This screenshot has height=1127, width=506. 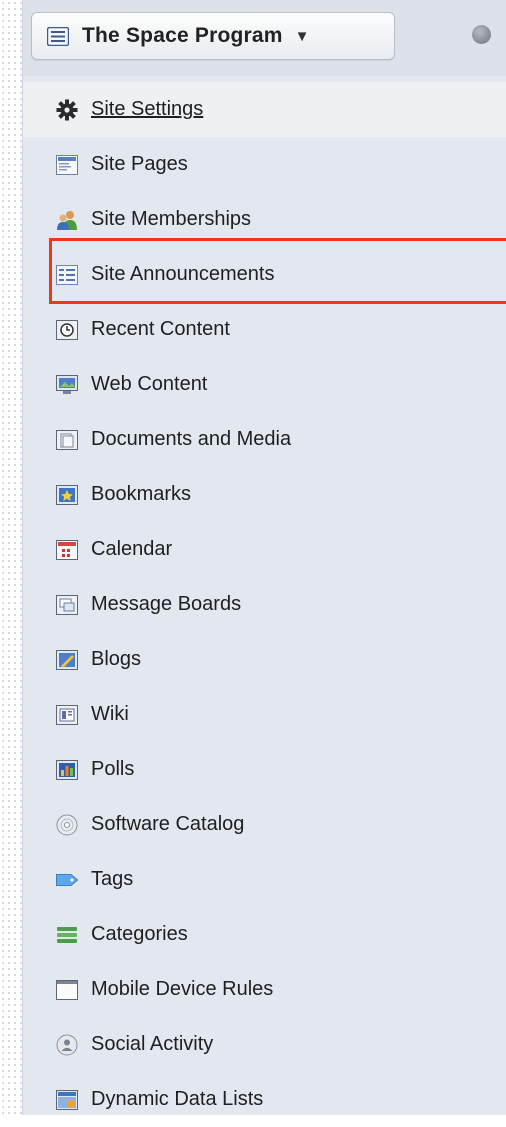 I want to click on pages-icon, so click(x=67, y=165).